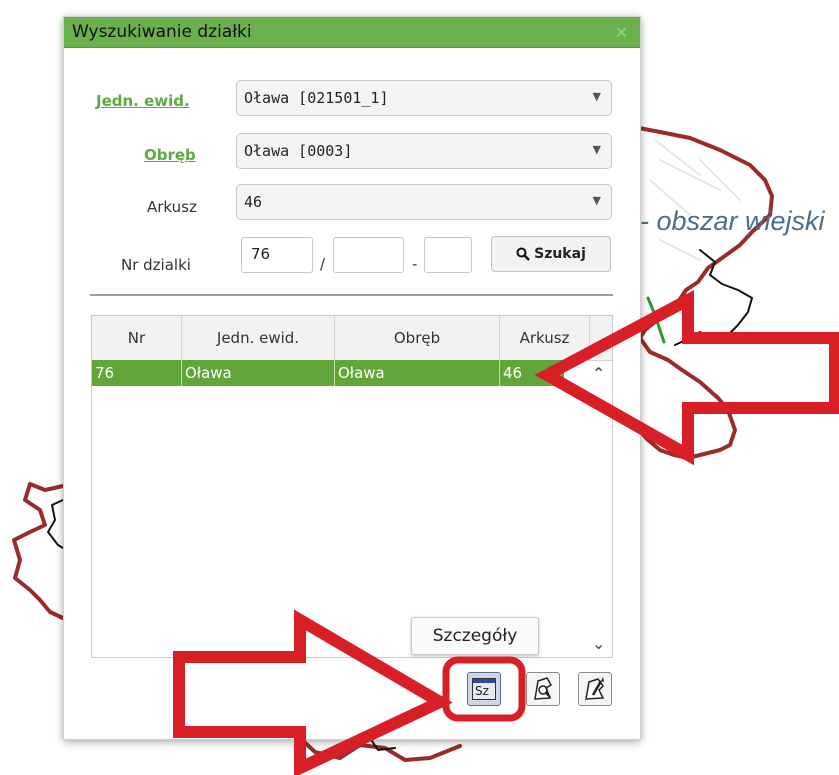  What do you see at coordinates (600, 508) in the screenshot?
I see `vertical-scrollbar: ⌃ ⌄` at bounding box center [600, 508].